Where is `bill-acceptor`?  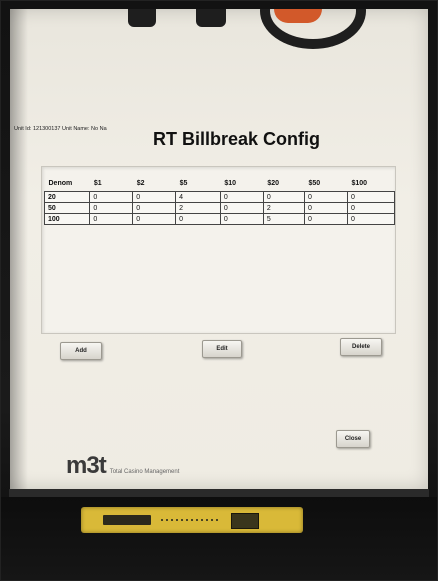
bill-acceptor is located at coordinates (192, 520).